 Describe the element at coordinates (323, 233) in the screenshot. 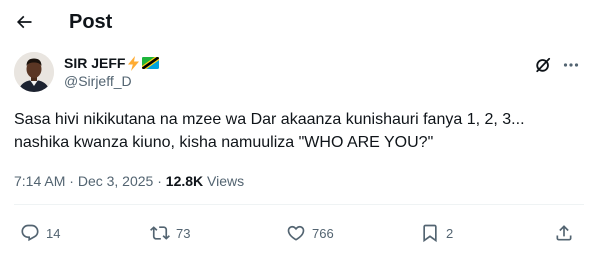

I see `like-count: 766` at that location.